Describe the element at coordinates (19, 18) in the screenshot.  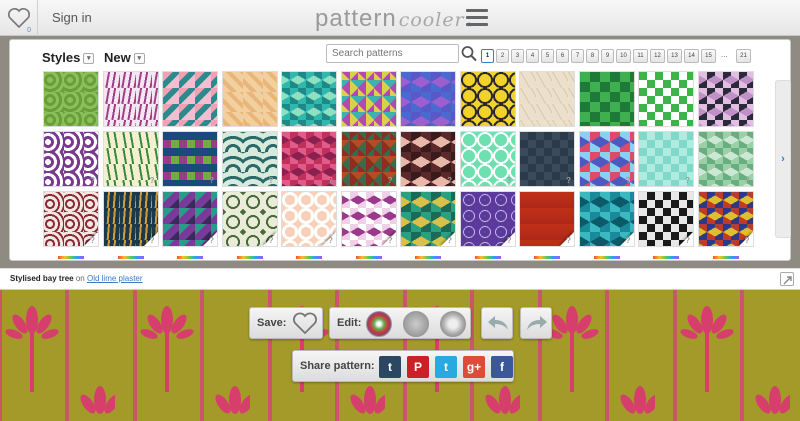
I see `favorites-button: 0` at that location.